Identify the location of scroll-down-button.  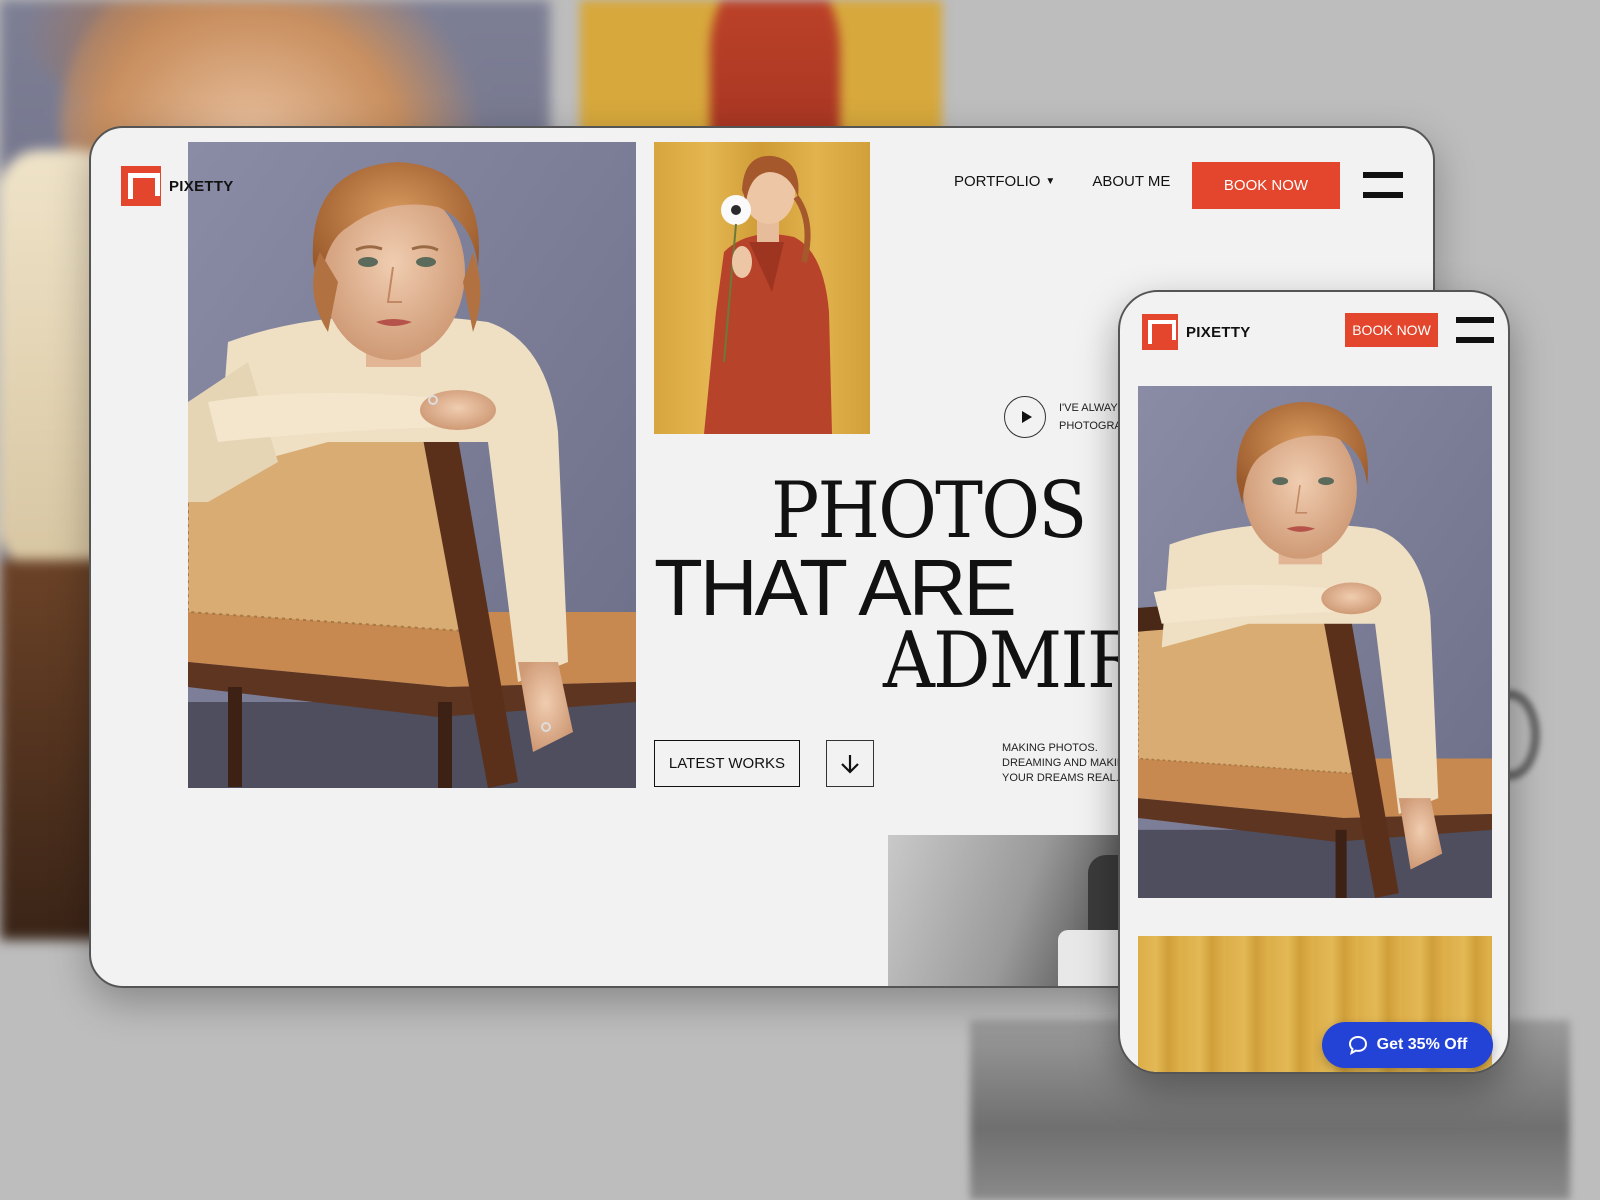
(850, 763).